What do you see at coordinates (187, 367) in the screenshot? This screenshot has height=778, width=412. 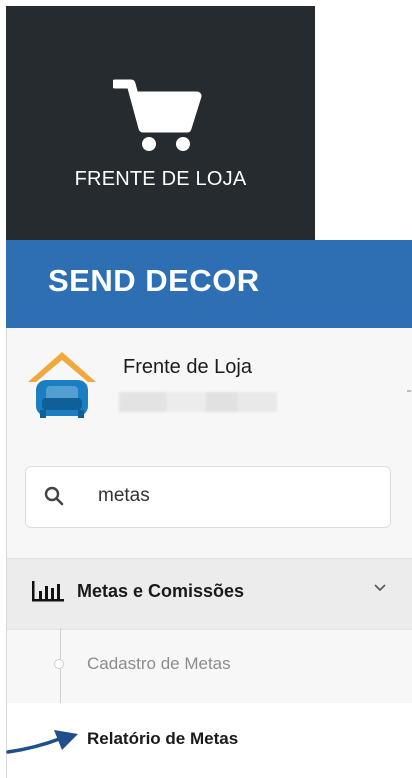 I see `profile-name: Frente de Loja` at bounding box center [187, 367].